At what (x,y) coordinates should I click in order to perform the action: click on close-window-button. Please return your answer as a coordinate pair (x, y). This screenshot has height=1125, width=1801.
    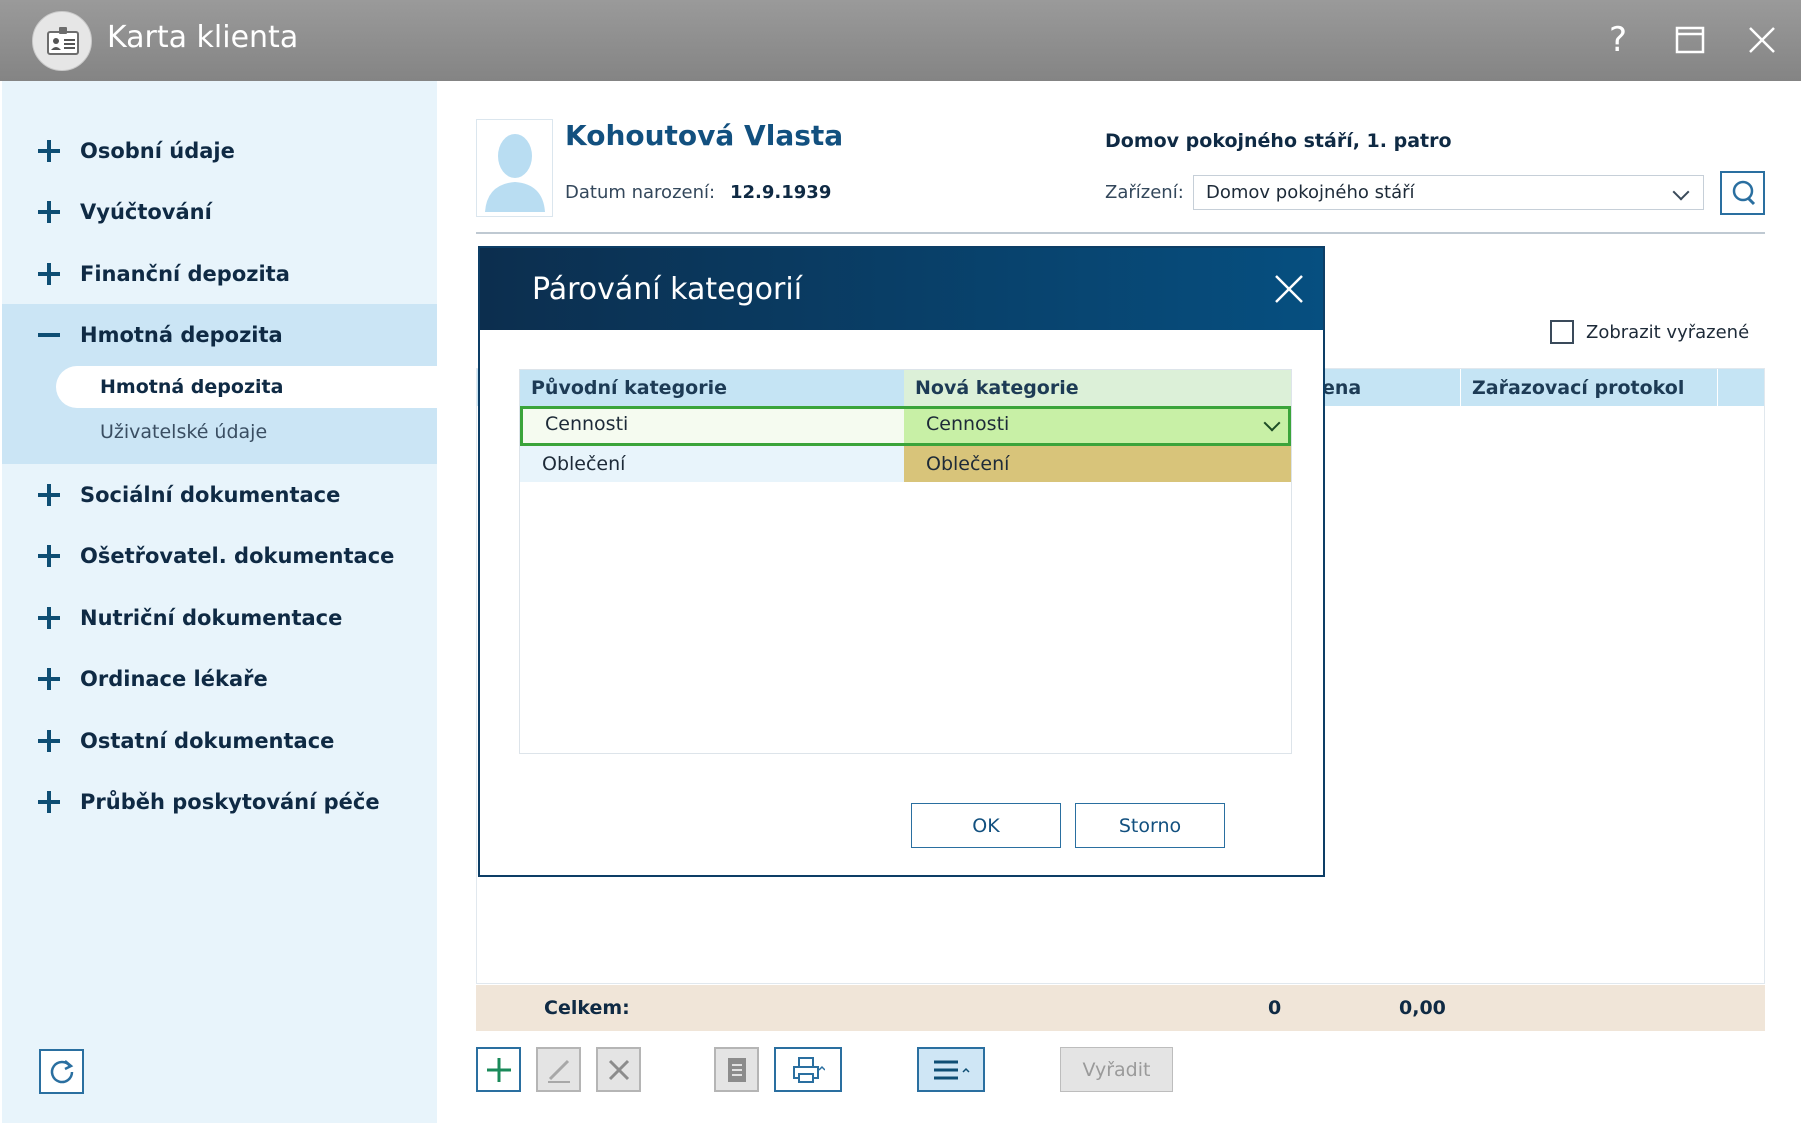
    Looking at the image, I should click on (1762, 40).